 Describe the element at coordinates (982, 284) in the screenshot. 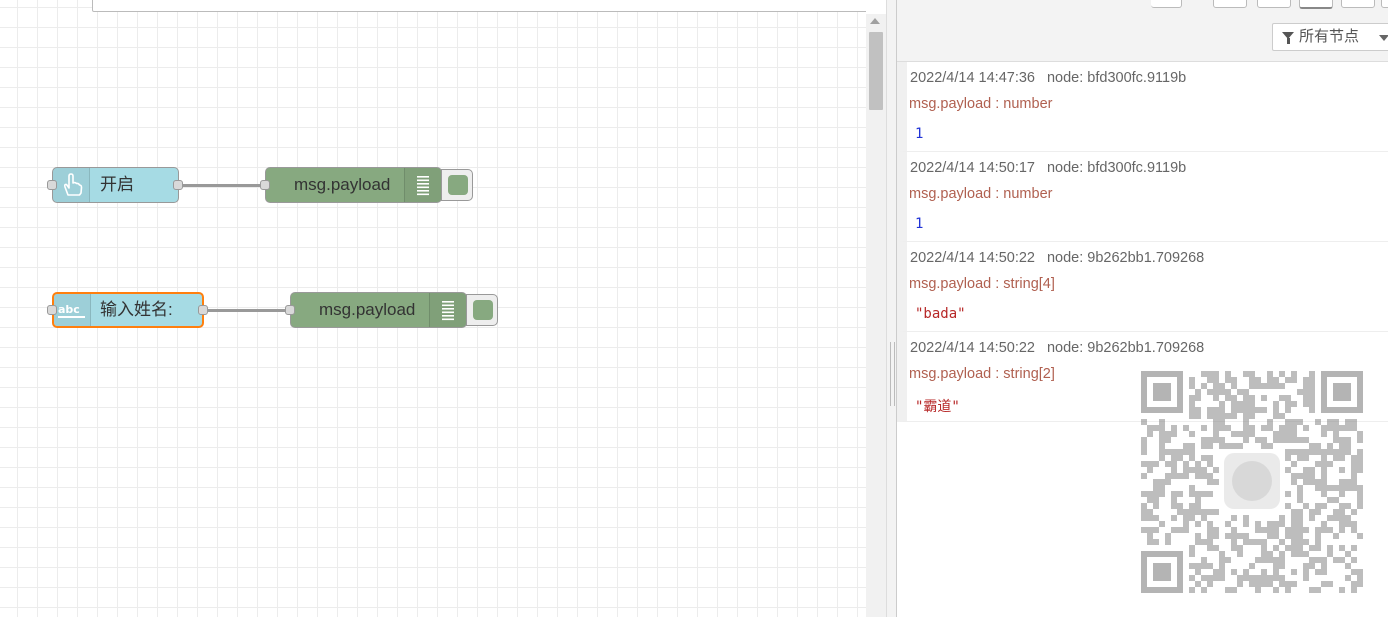

I see `message-topic: msg.payload : string[4]` at that location.